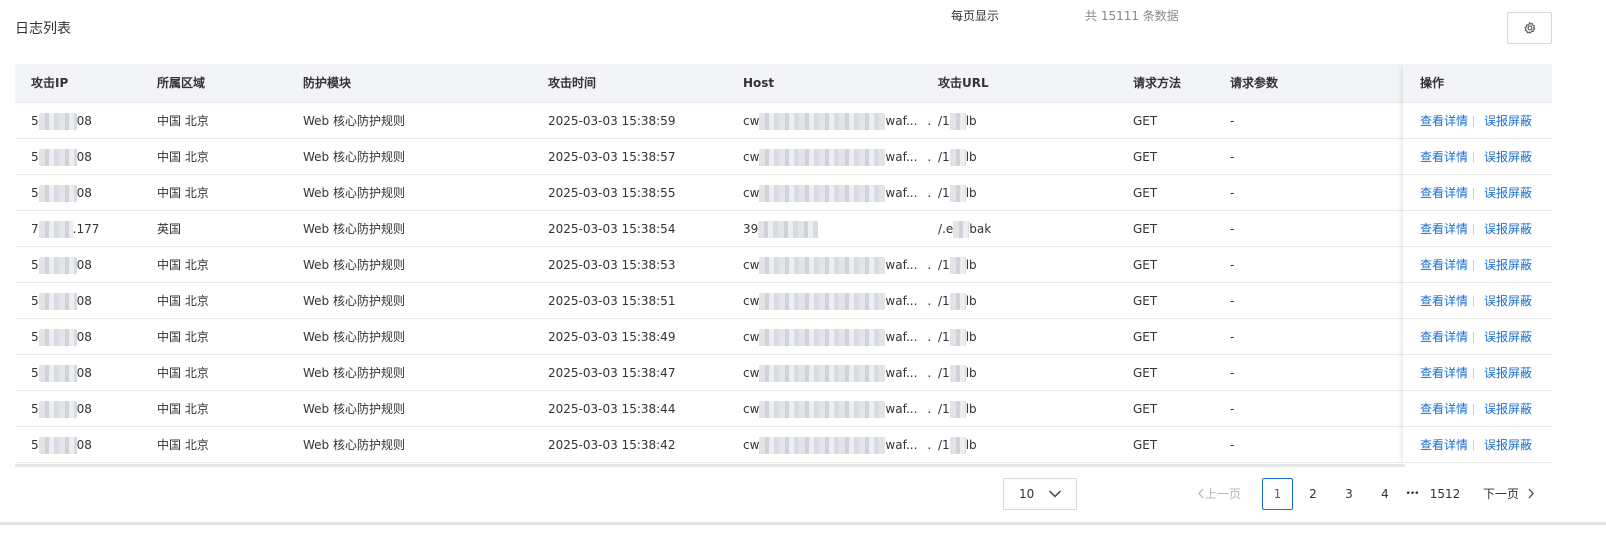  What do you see at coordinates (1254, 83) in the screenshot?
I see `header-params: 请求参数` at bounding box center [1254, 83].